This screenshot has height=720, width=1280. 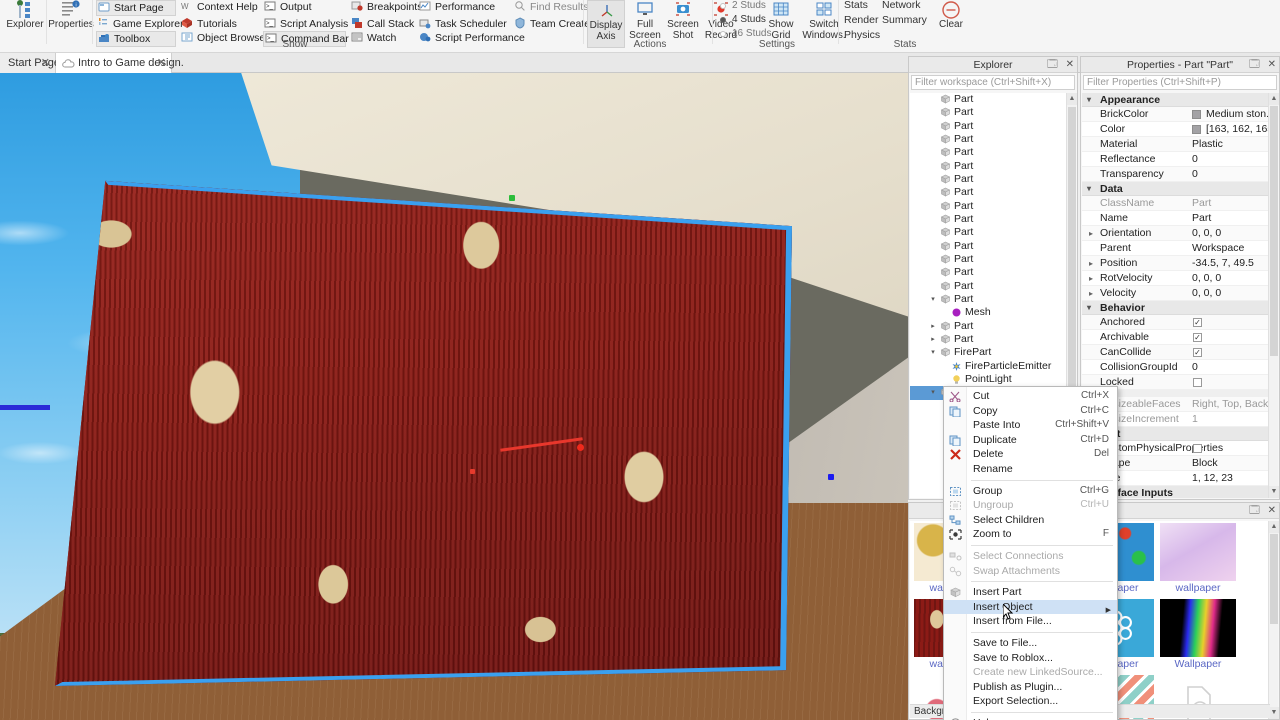 I want to click on context-menu-item-duplicate: Duplicate Ctrl+D, so click(x=1030, y=440).